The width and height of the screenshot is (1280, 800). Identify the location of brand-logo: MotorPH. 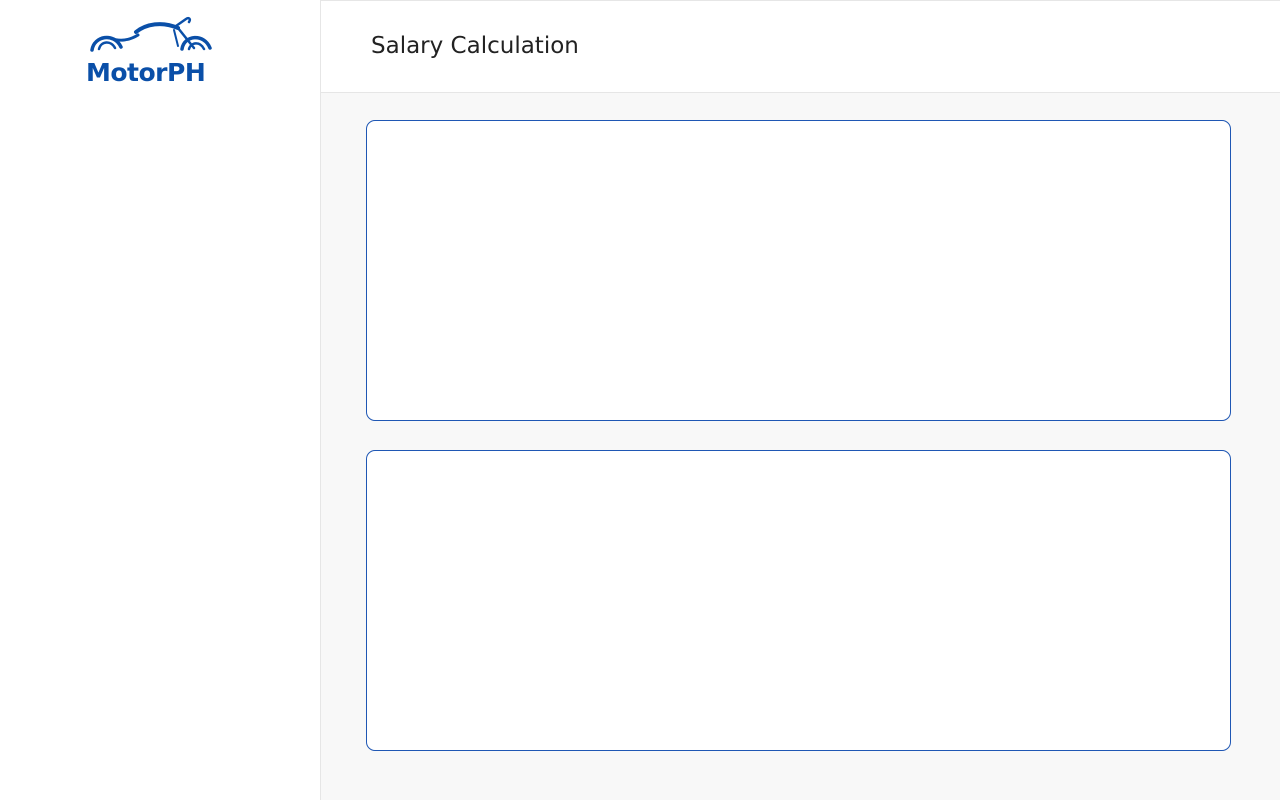
(151, 52).